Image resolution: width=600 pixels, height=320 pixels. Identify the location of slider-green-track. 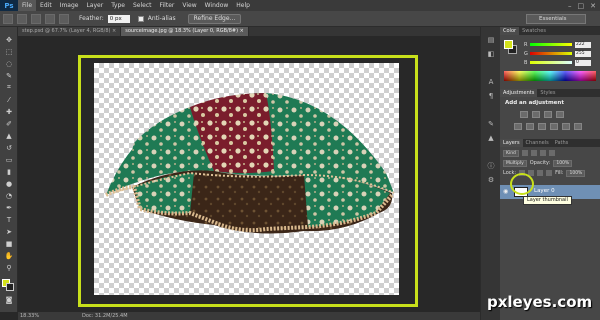
(551, 53).